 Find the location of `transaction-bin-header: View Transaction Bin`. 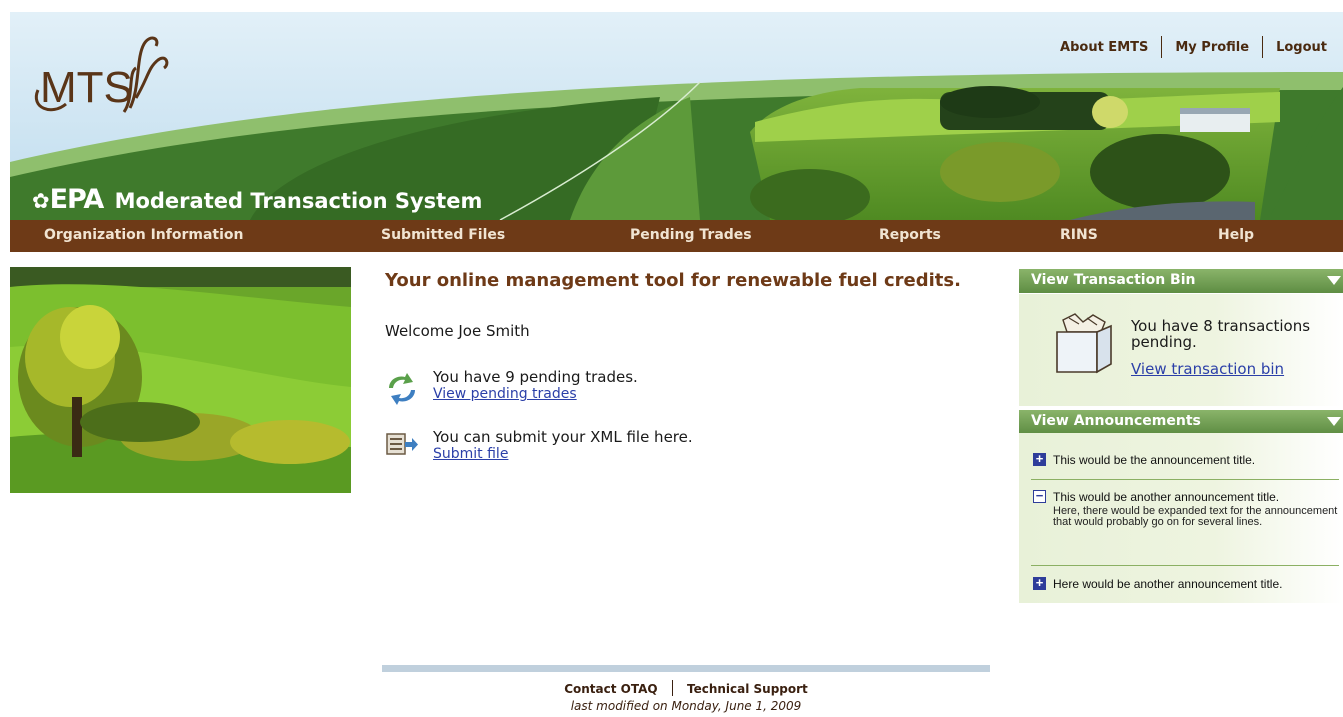

transaction-bin-header: View Transaction Bin is located at coordinates (1181, 281).